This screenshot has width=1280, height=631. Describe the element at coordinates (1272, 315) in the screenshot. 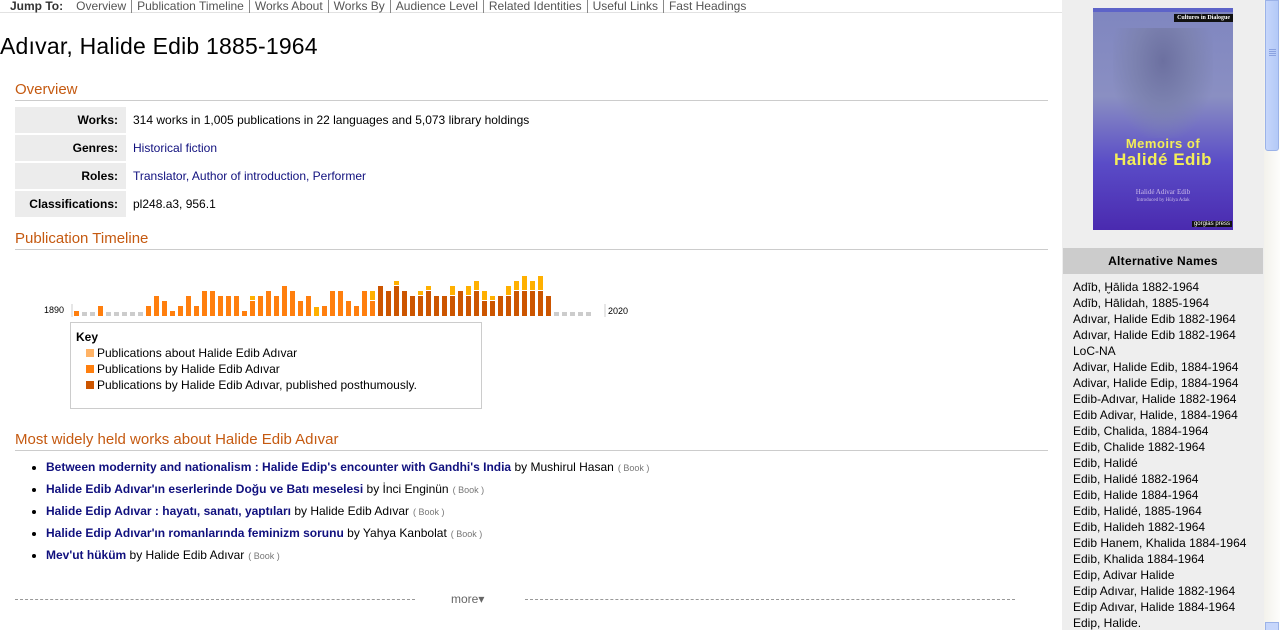

I see `vertical-scrollbar` at that location.